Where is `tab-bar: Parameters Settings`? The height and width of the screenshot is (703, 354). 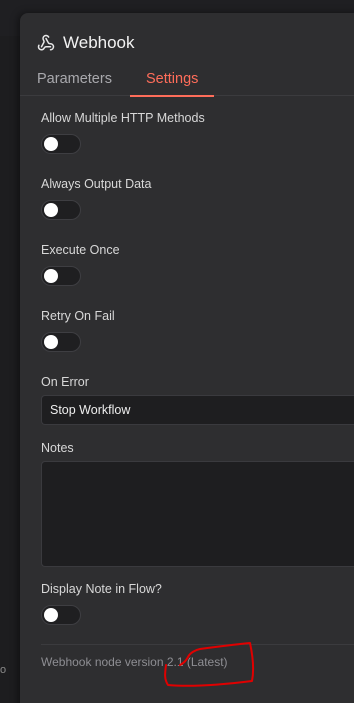
tab-bar: Parameters Settings is located at coordinates (187, 83).